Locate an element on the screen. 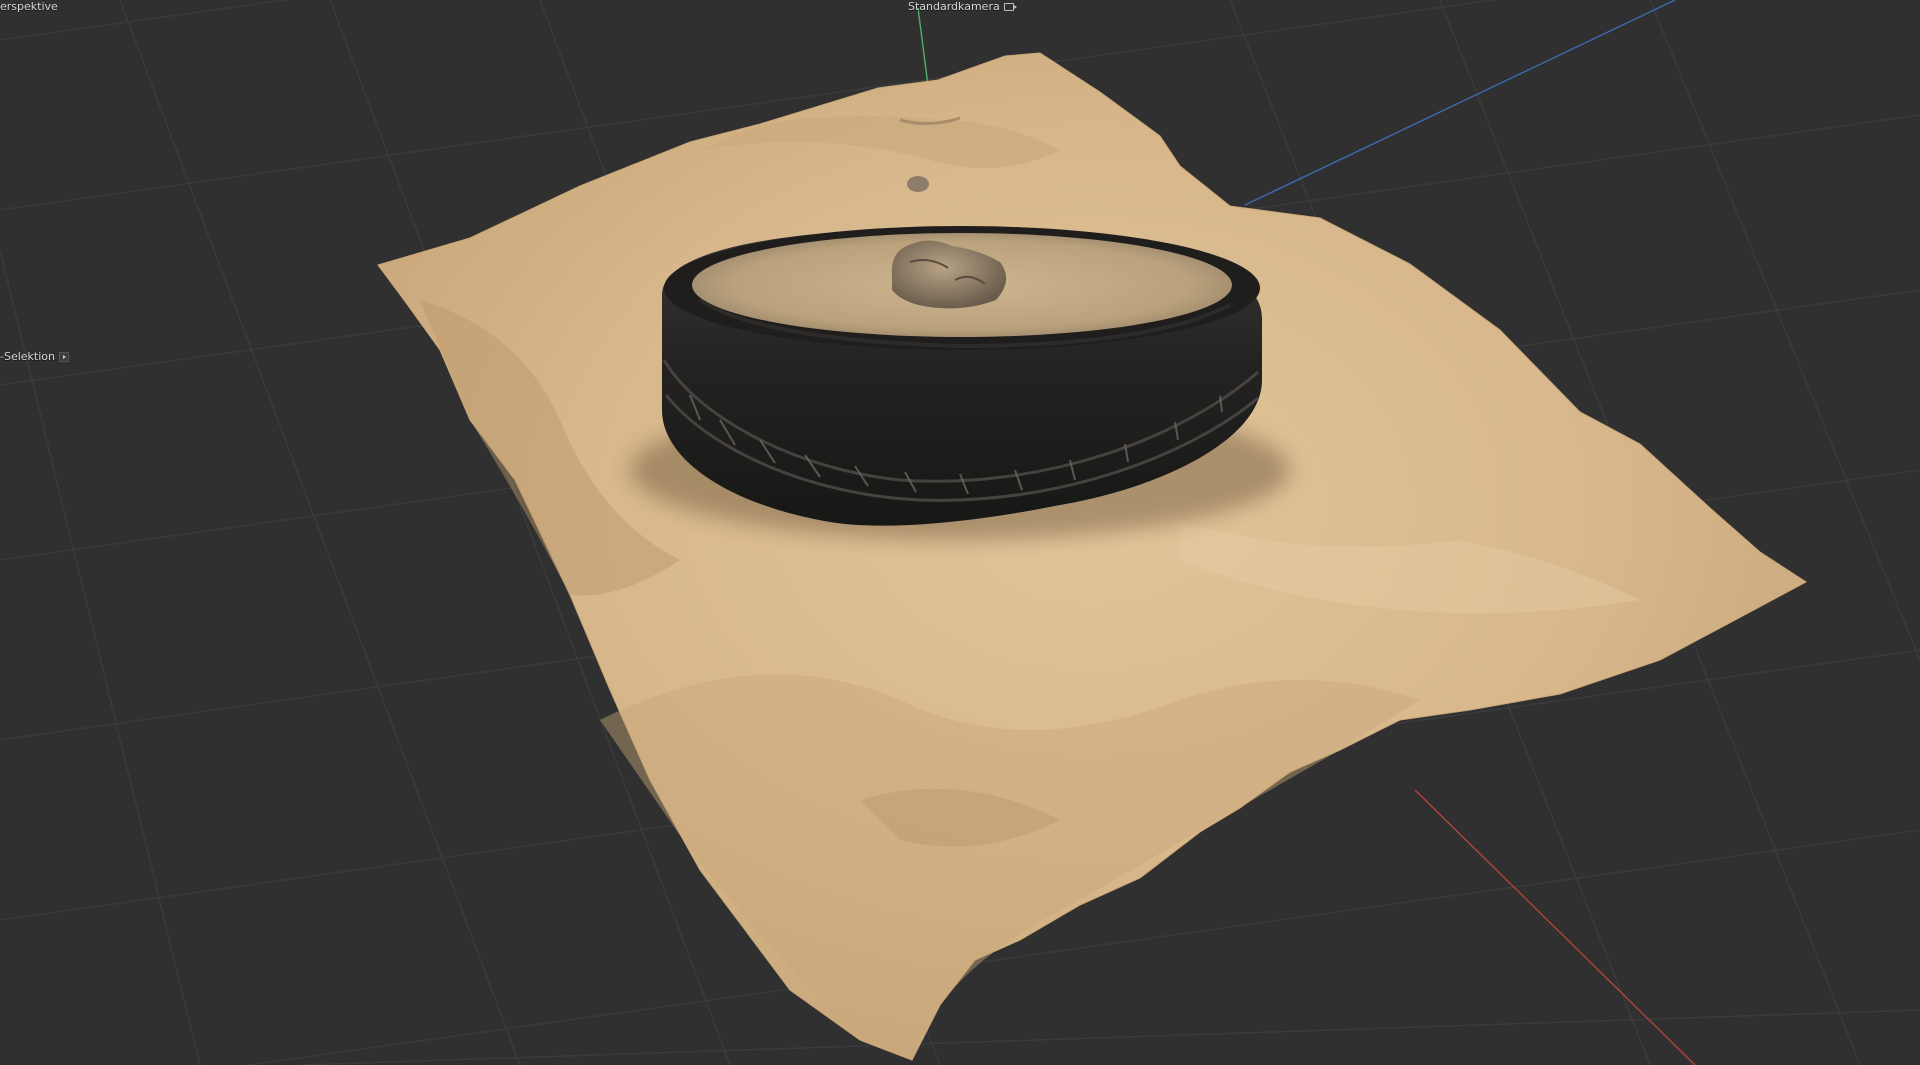 Image resolution: width=1920 pixels, height=1065 pixels. view-name-label: erspektive is located at coordinates (29, 6).